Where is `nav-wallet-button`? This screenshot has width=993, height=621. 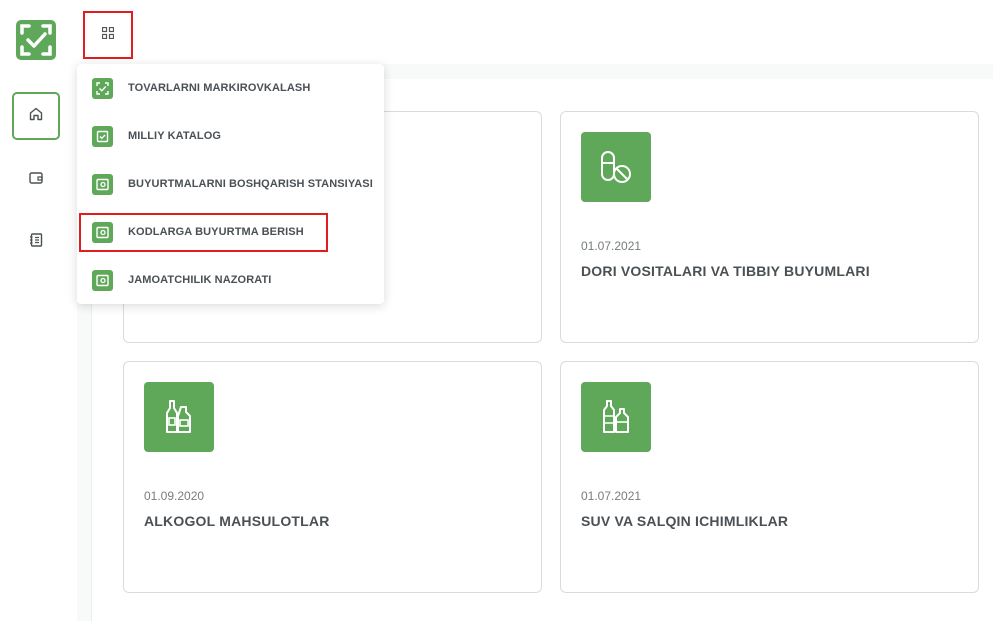
nav-wallet-button is located at coordinates (36, 180).